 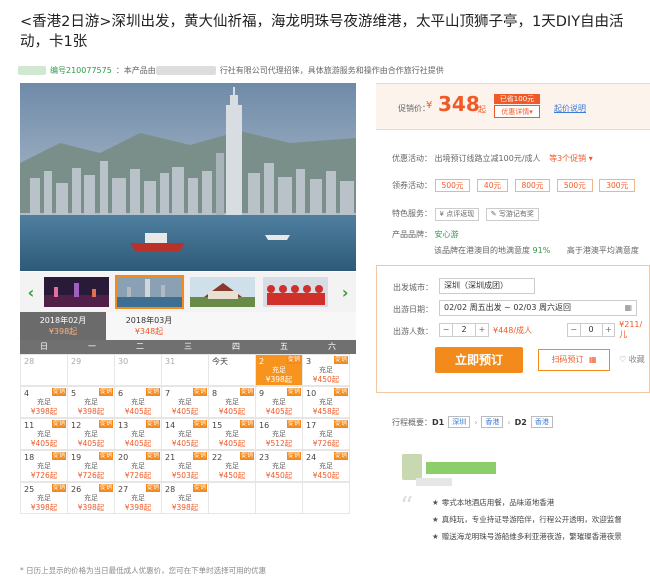 What do you see at coordinates (149, 326) in the screenshot?
I see `month-tab: 2018年03月 ¥348起` at bounding box center [149, 326].